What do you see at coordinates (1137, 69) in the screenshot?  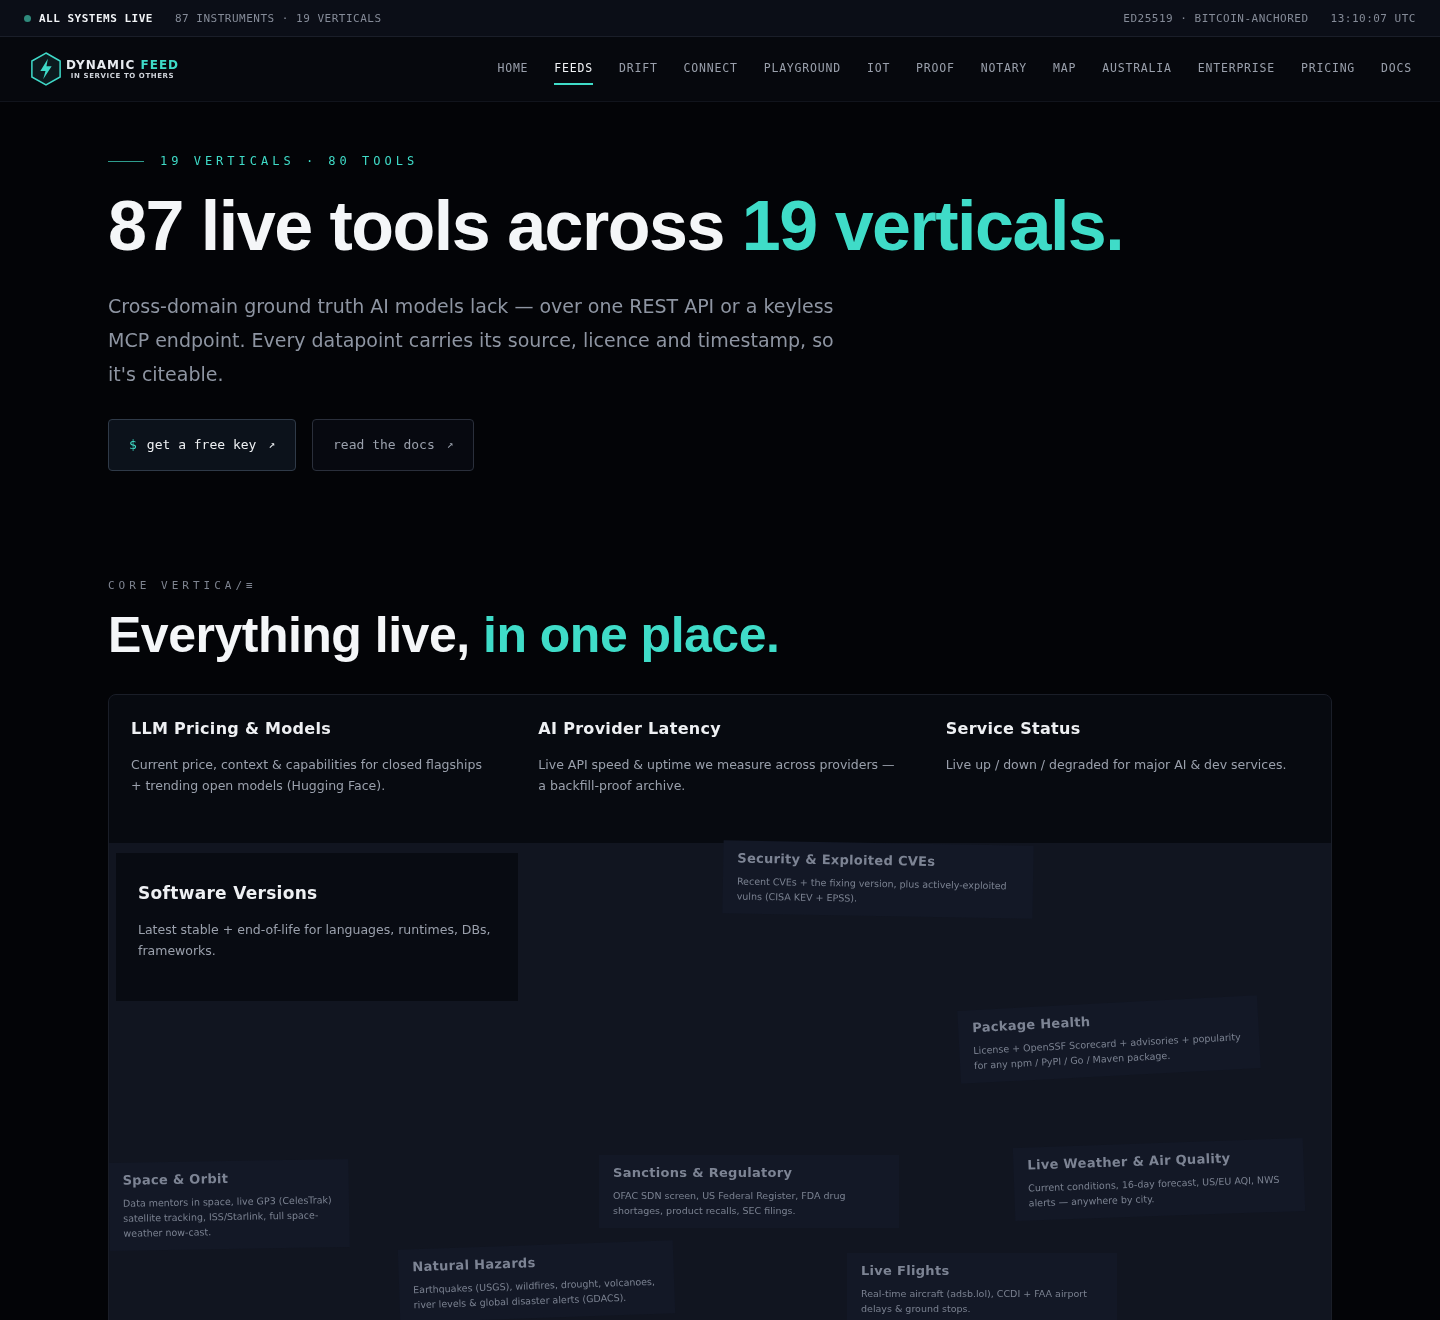 I see `nav-link: AUSTRALIA` at bounding box center [1137, 69].